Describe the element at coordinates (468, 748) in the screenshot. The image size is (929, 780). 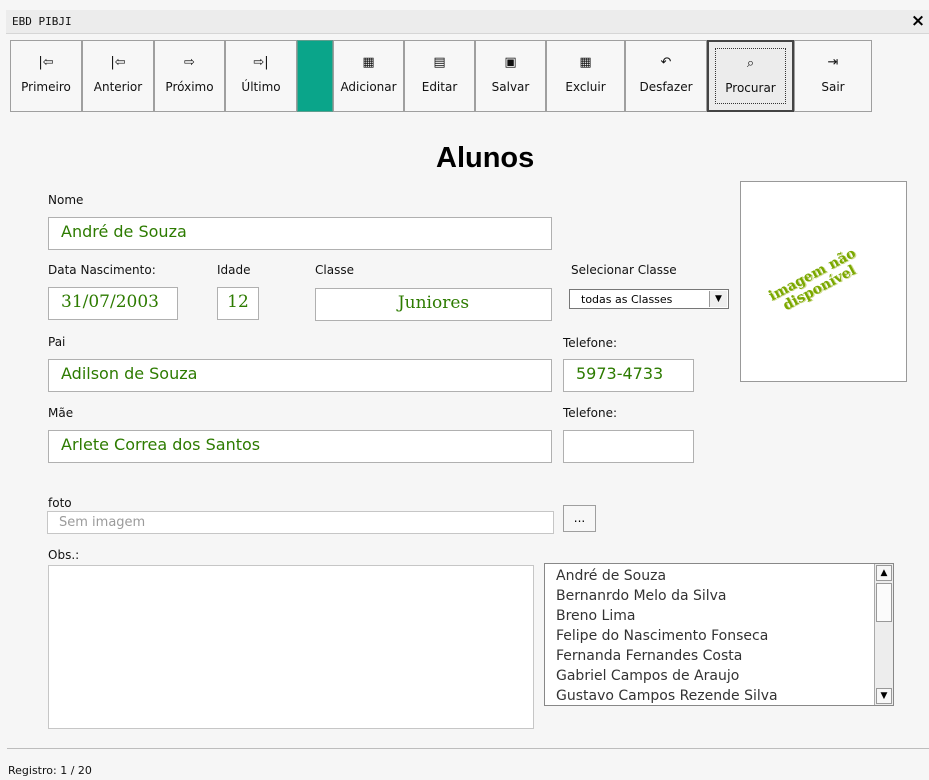
I see `status-divider` at that location.